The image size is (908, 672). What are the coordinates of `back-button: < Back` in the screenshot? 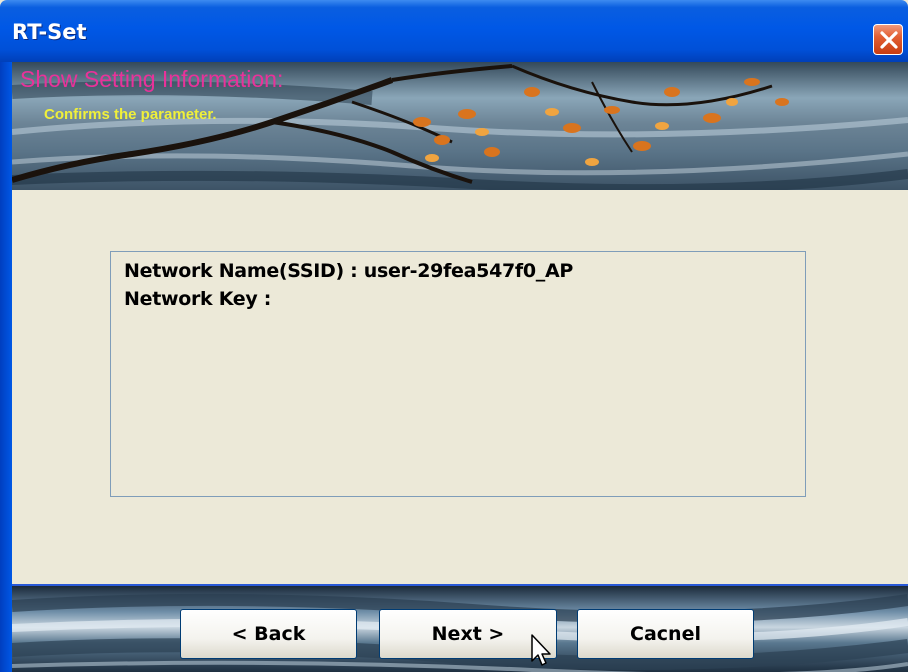 It's located at (268, 634).